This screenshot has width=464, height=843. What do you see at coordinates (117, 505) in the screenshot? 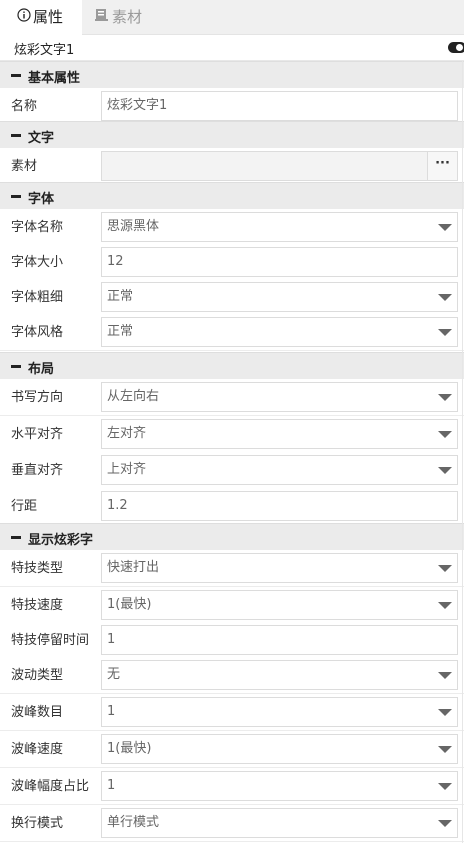
I see `input-value: 1.2` at bounding box center [117, 505].